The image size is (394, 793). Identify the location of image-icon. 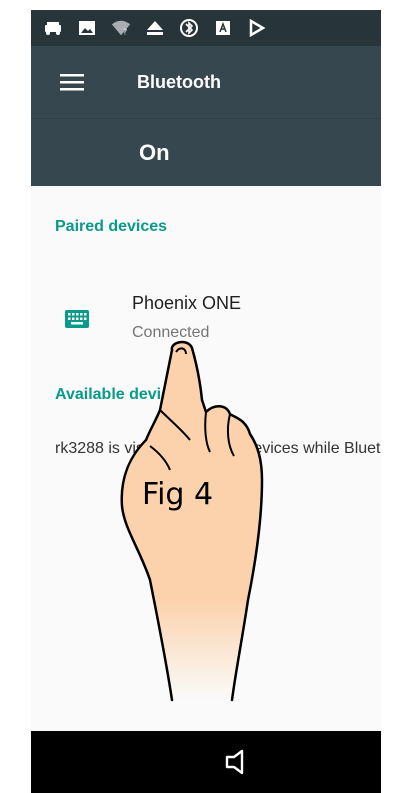
(87, 28).